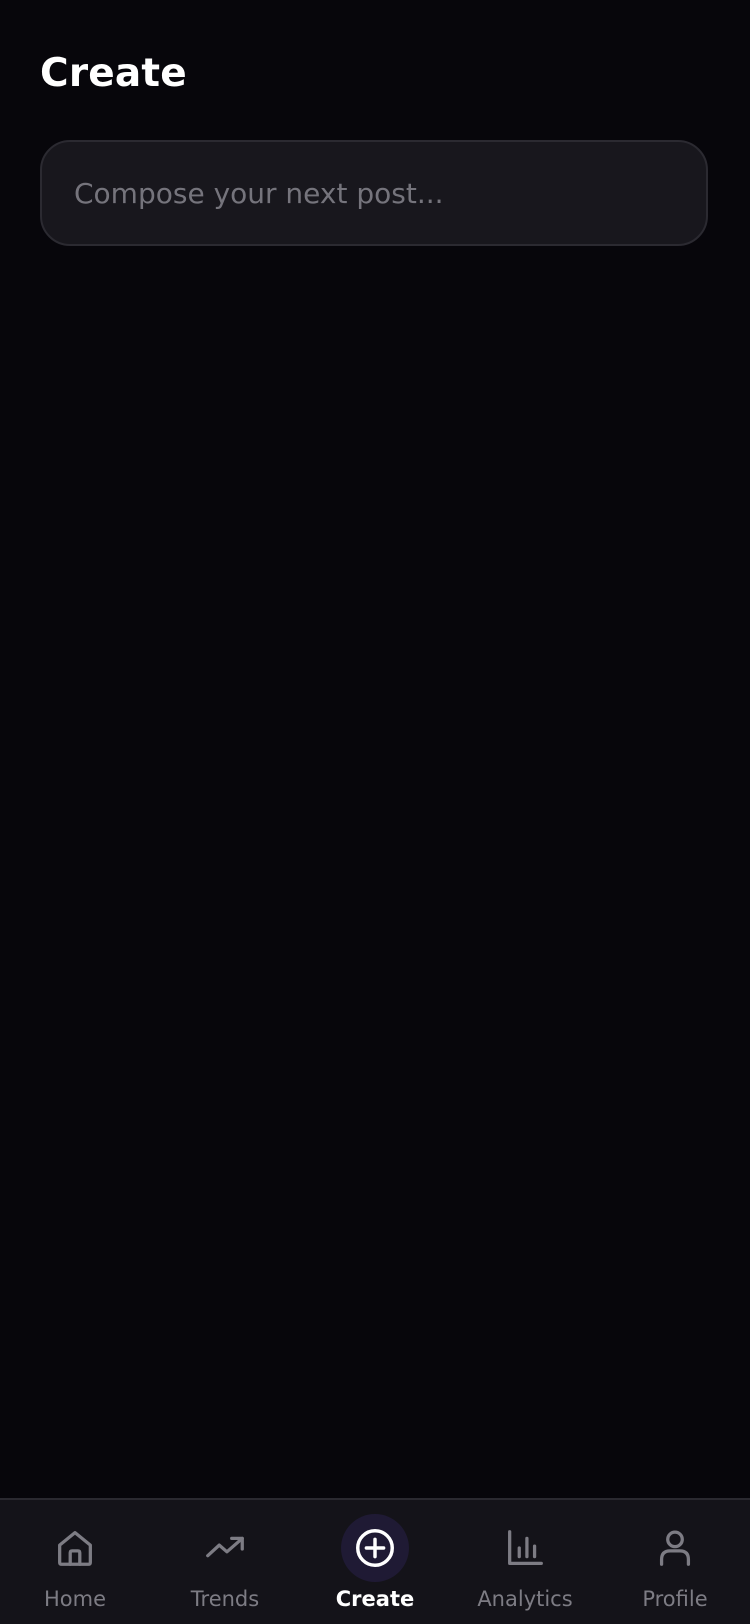  I want to click on tab-create-label: Create, so click(375, 1599).